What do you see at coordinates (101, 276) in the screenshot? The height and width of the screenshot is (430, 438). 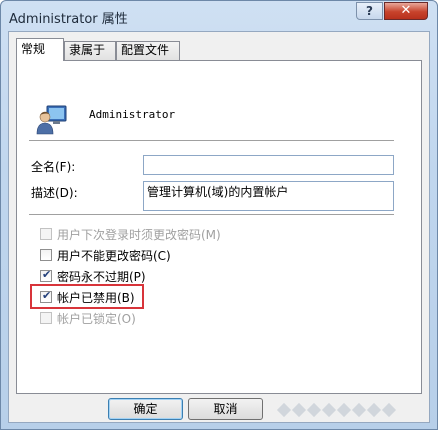 I see `checkbox-label: 密码永不过期(P)` at bounding box center [101, 276].